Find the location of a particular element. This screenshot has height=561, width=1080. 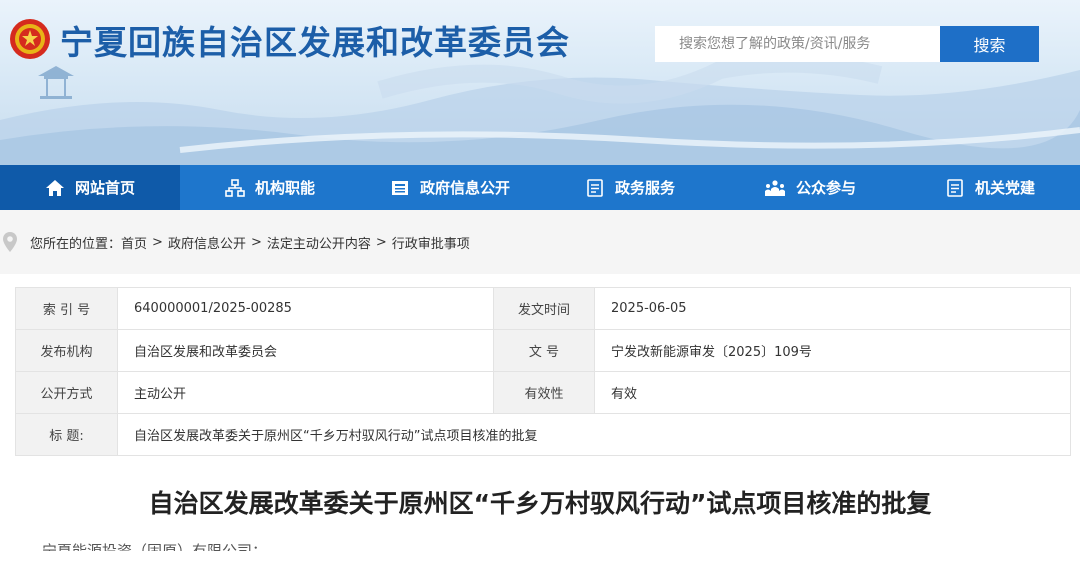

nav-label: 公众参与 is located at coordinates (825, 188).